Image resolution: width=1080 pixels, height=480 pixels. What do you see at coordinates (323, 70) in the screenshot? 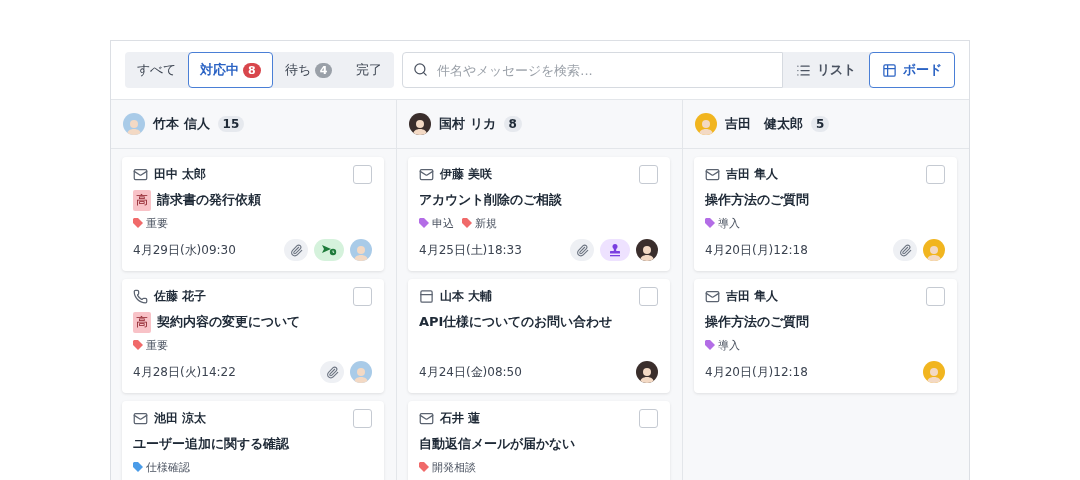
I see `count-badge: 4` at bounding box center [323, 70].